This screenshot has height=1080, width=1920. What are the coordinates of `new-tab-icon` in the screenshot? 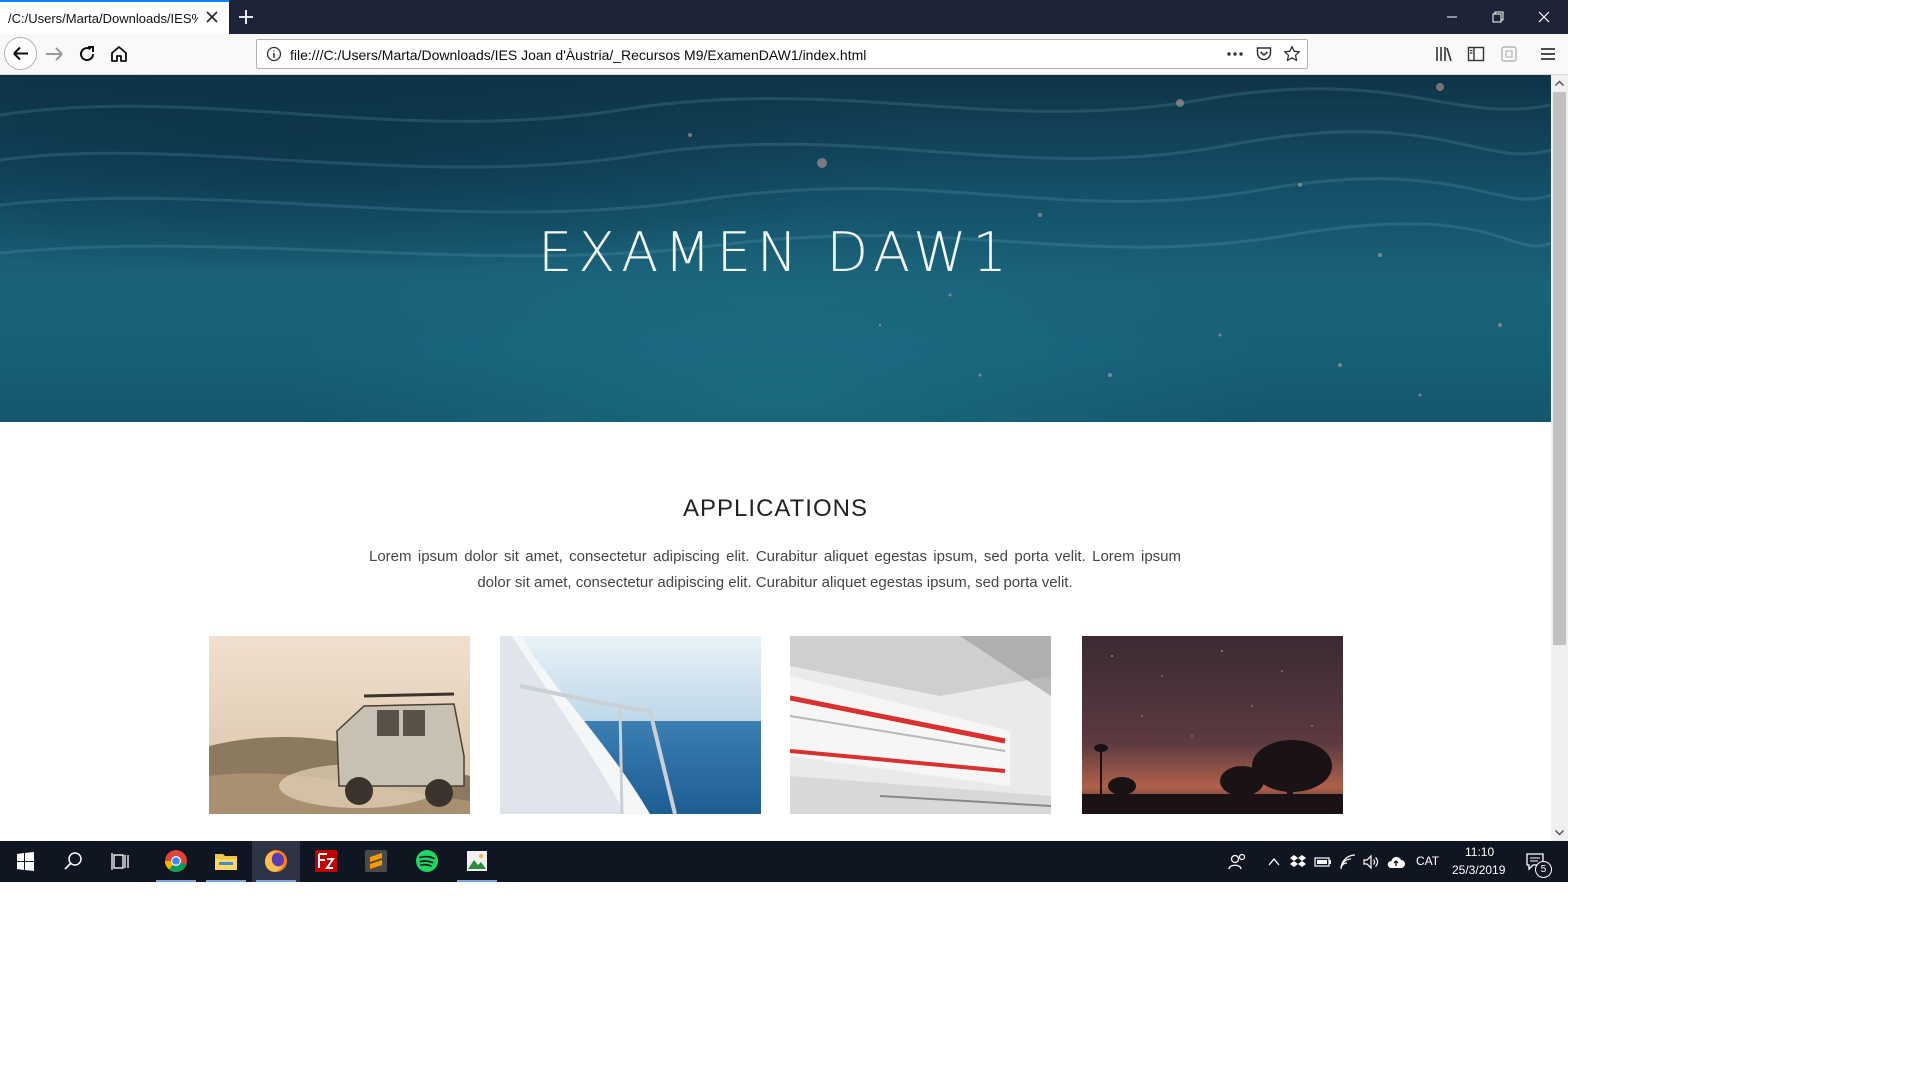 It's located at (246, 17).